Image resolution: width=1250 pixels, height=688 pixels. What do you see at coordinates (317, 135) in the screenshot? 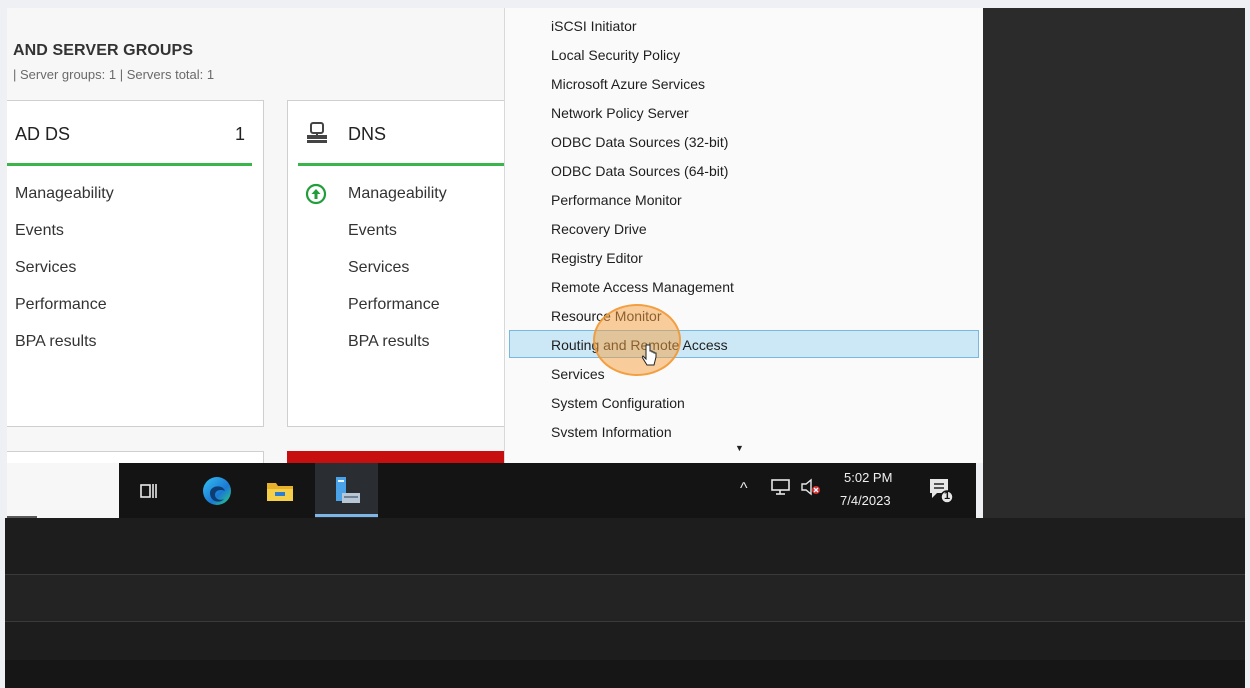
I see `dns-server-icon` at bounding box center [317, 135].